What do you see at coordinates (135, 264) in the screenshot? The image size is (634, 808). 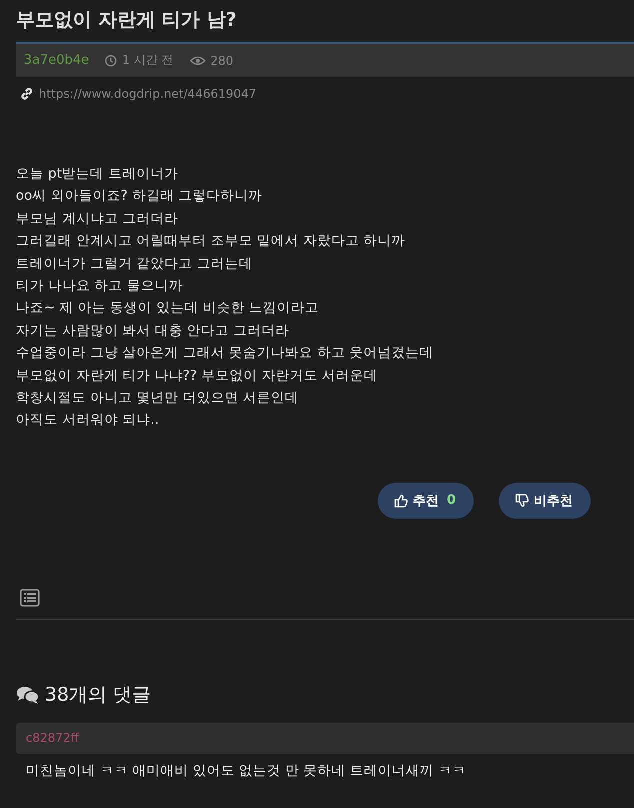 I see `body-text-line: 트레이너가 그럴거 같았다고 그러는데` at bounding box center [135, 264].